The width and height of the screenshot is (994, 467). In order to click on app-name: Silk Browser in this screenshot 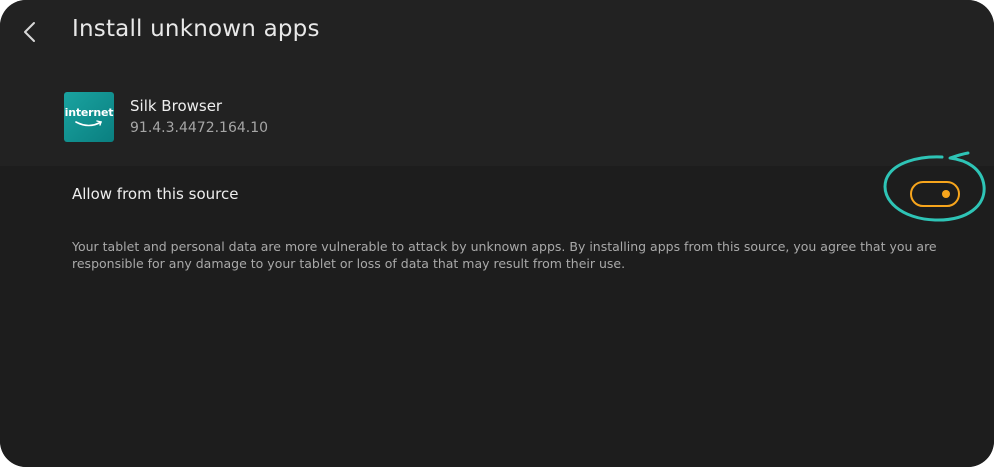, I will do `click(176, 106)`.